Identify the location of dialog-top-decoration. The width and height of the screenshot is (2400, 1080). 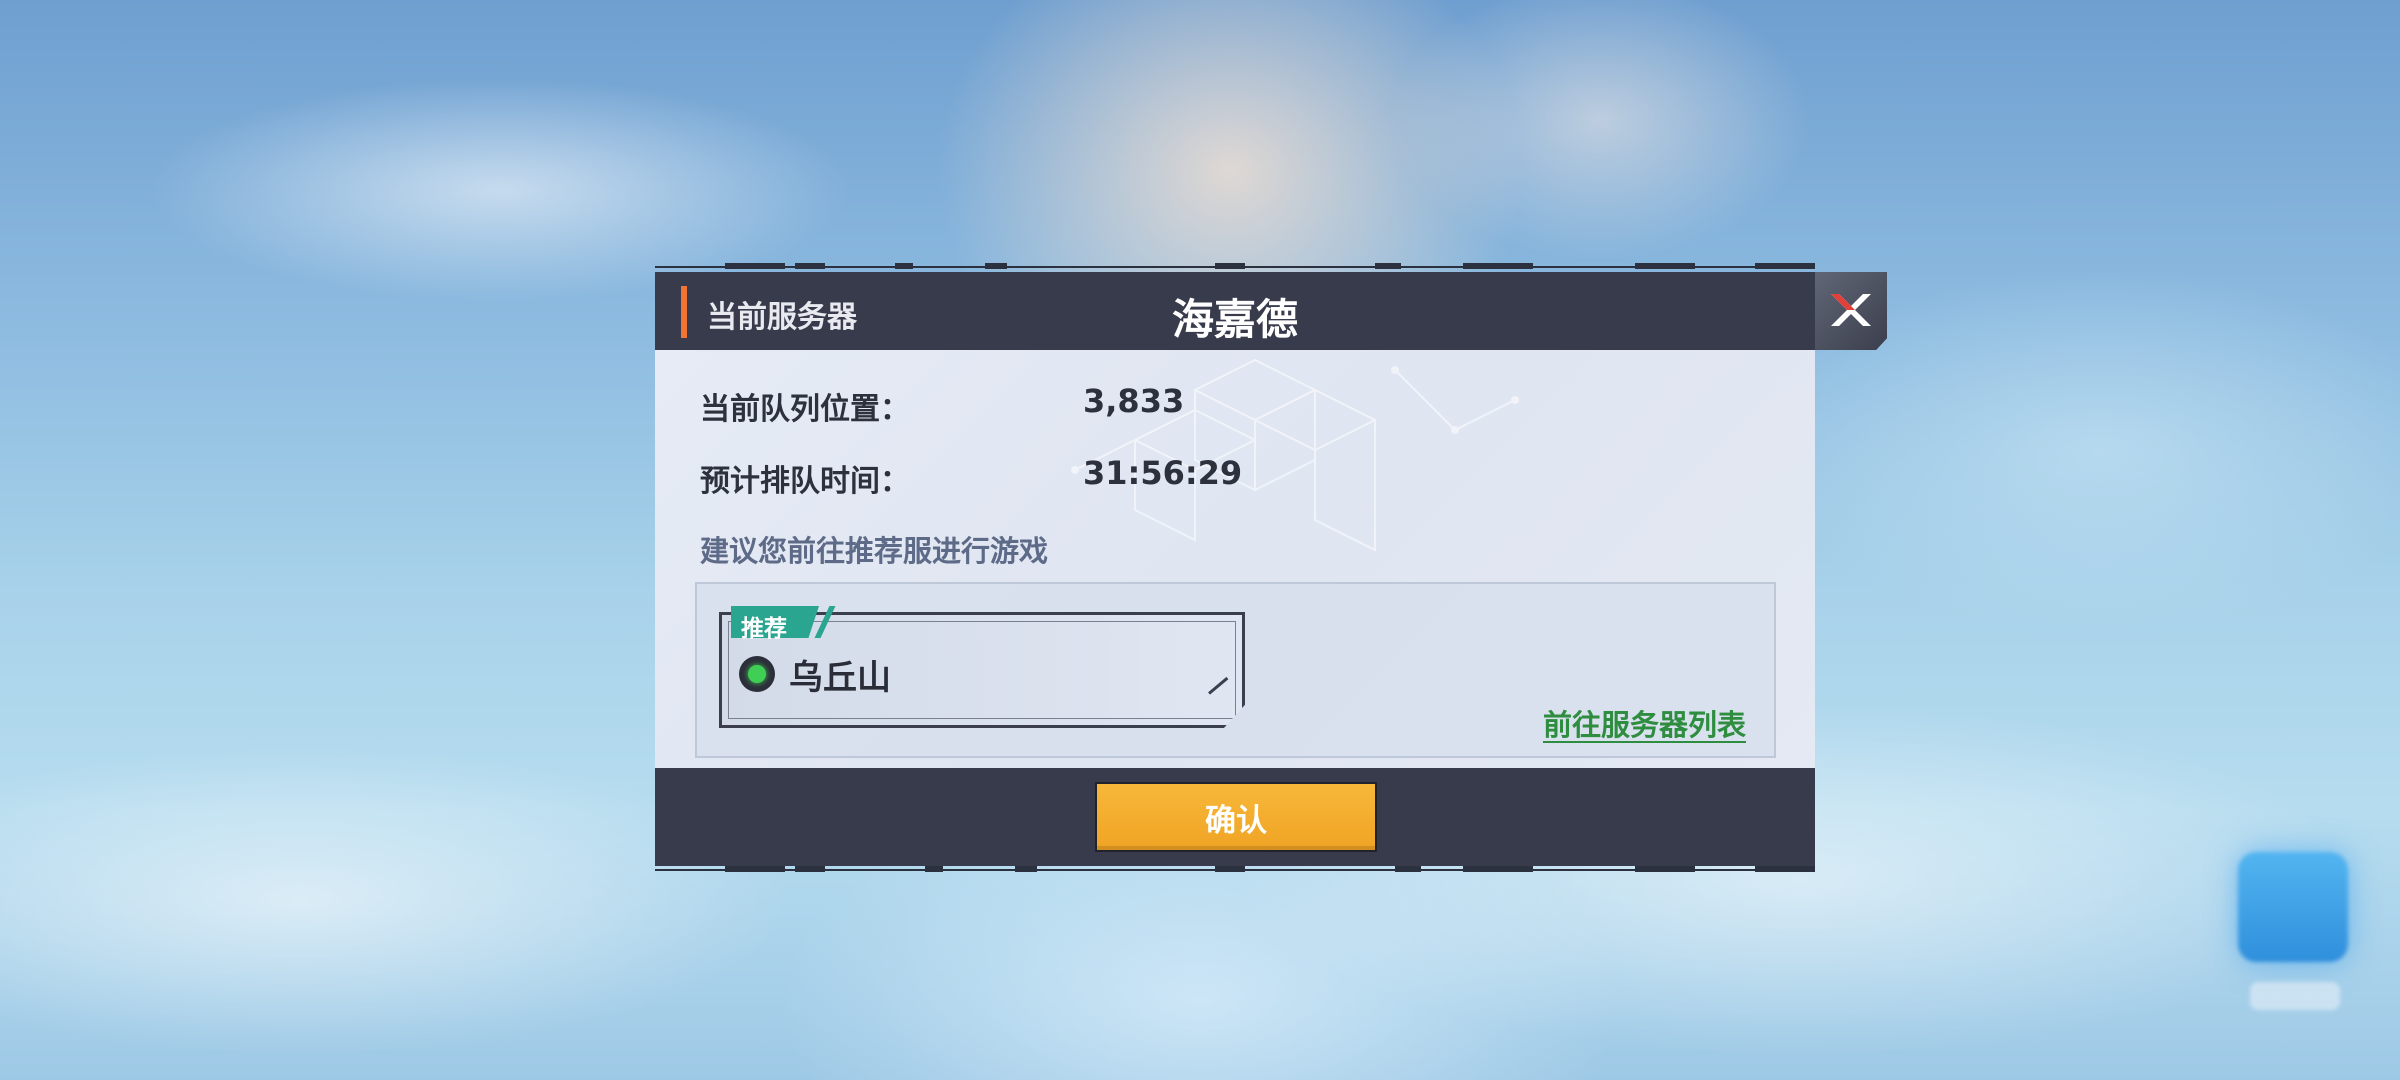
(1235, 267).